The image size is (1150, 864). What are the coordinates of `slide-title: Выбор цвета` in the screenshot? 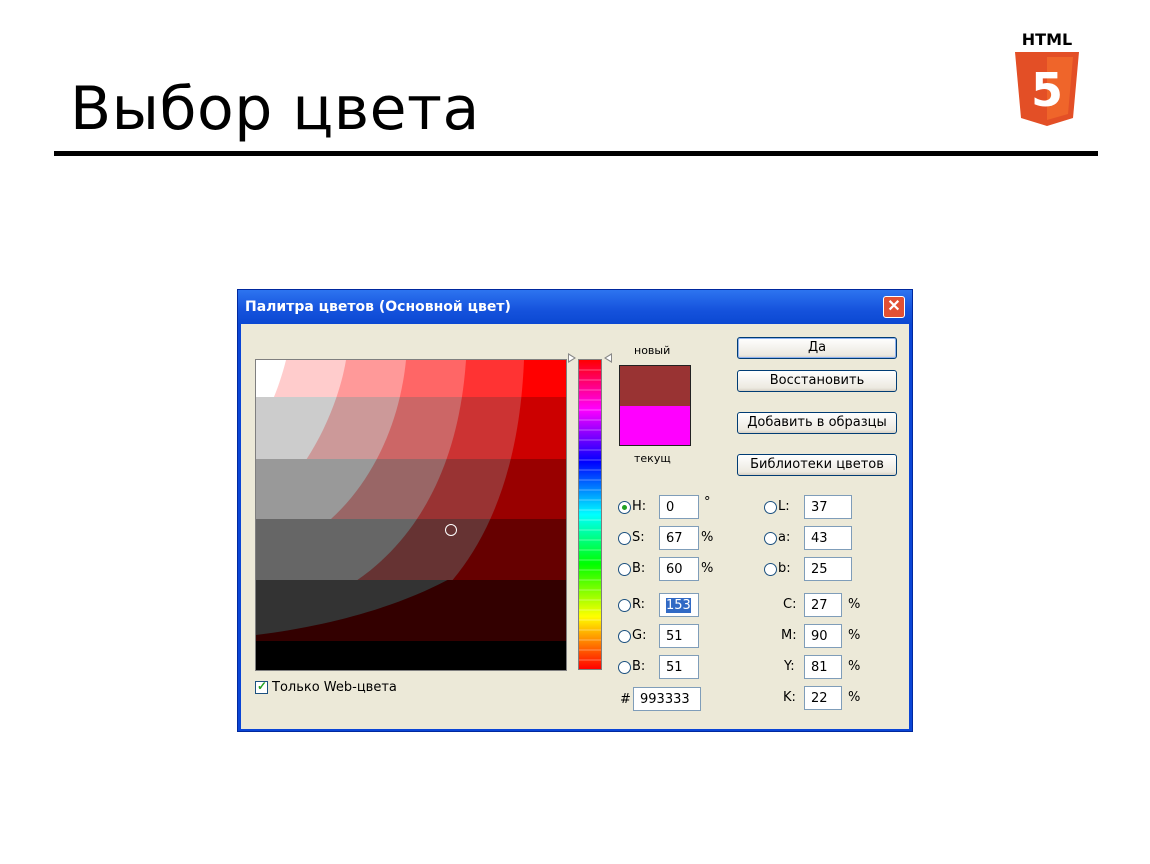 It's located at (275, 109).